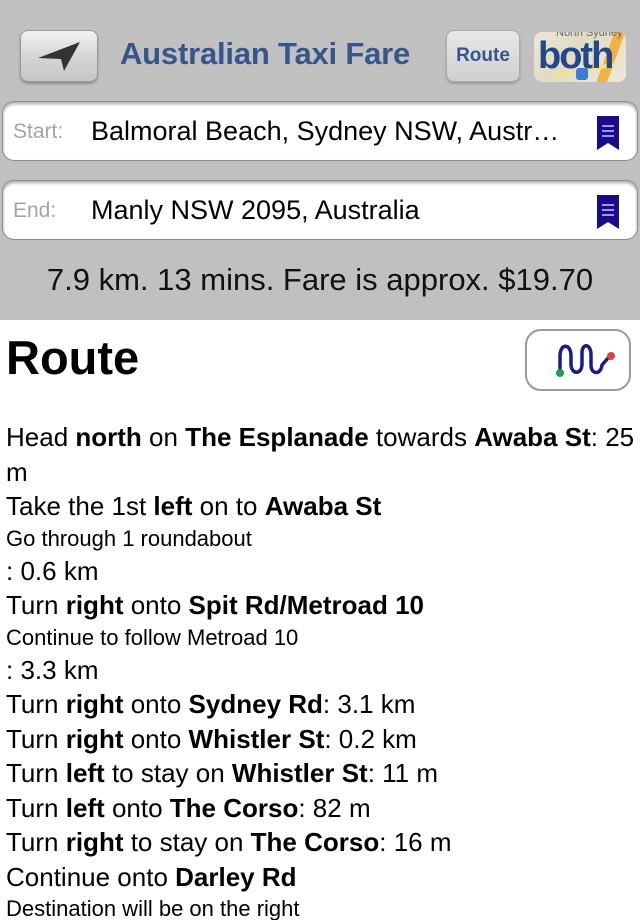 The height and width of the screenshot is (920, 640). What do you see at coordinates (306, 605) in the screenshot?
I see `step-emphasis: Spit Rd/Metroad 10` at bounding box center [306, 605].